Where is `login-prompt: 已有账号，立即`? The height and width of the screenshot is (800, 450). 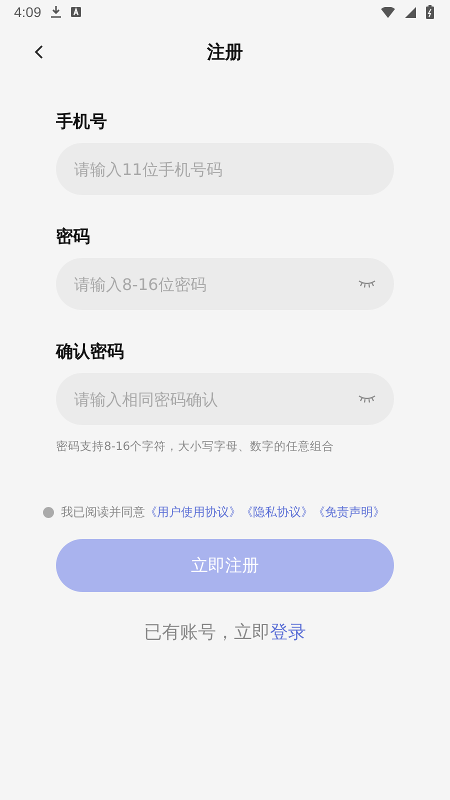 login-prompt: 已有账号，立即 is located at coordinates (207, 632).